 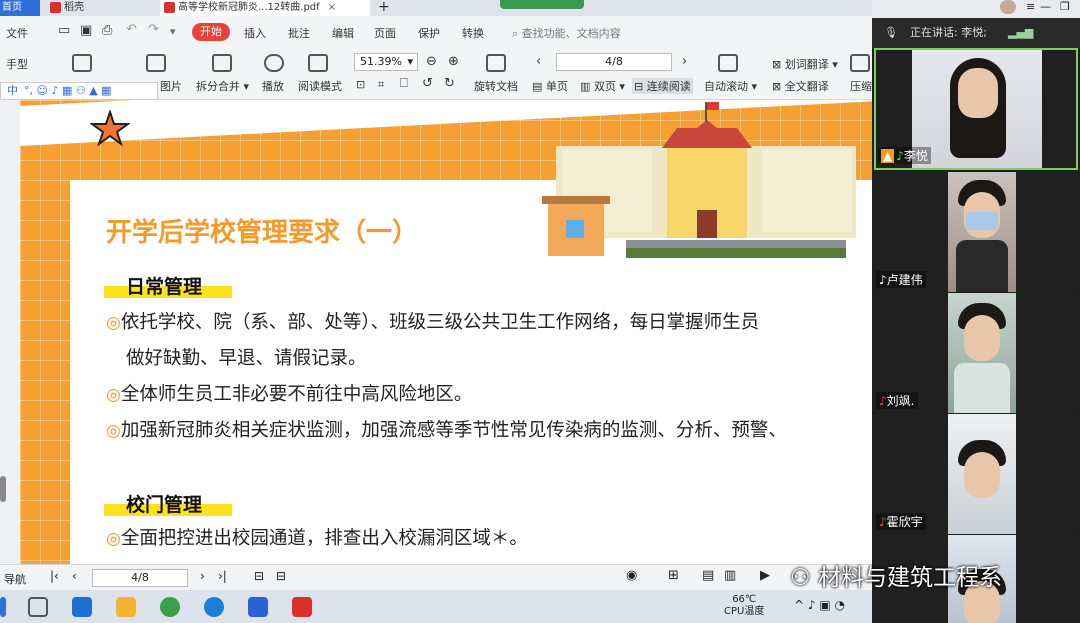 What do you see at coordinates (86, 30) in the screenshot?
I see `save-icon: ▣` at bounding box center [86, 30].